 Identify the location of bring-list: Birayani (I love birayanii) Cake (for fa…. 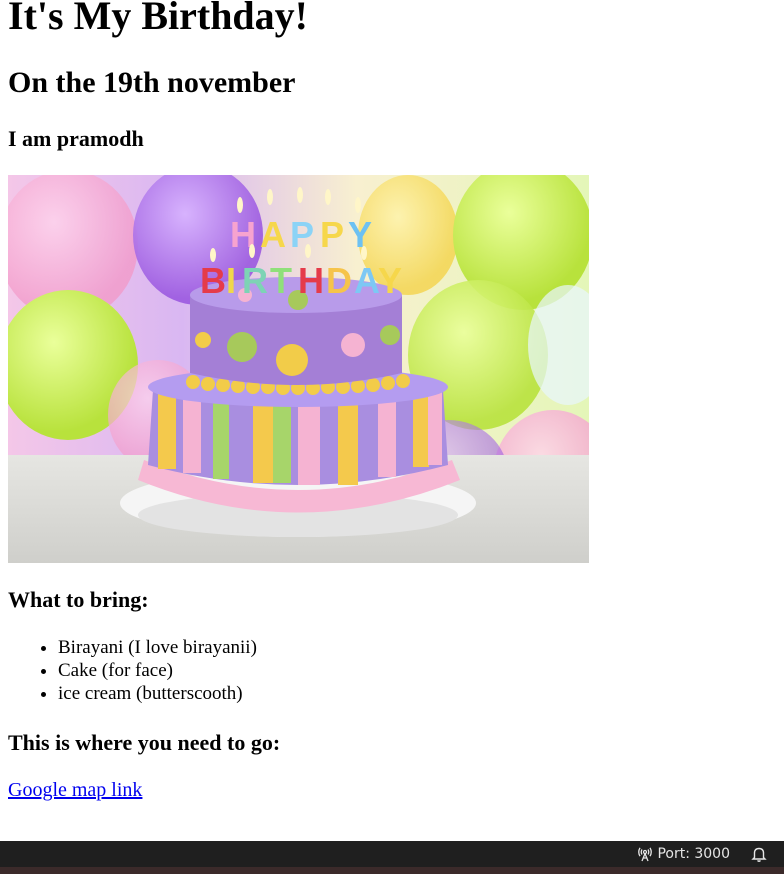
(132, 670).